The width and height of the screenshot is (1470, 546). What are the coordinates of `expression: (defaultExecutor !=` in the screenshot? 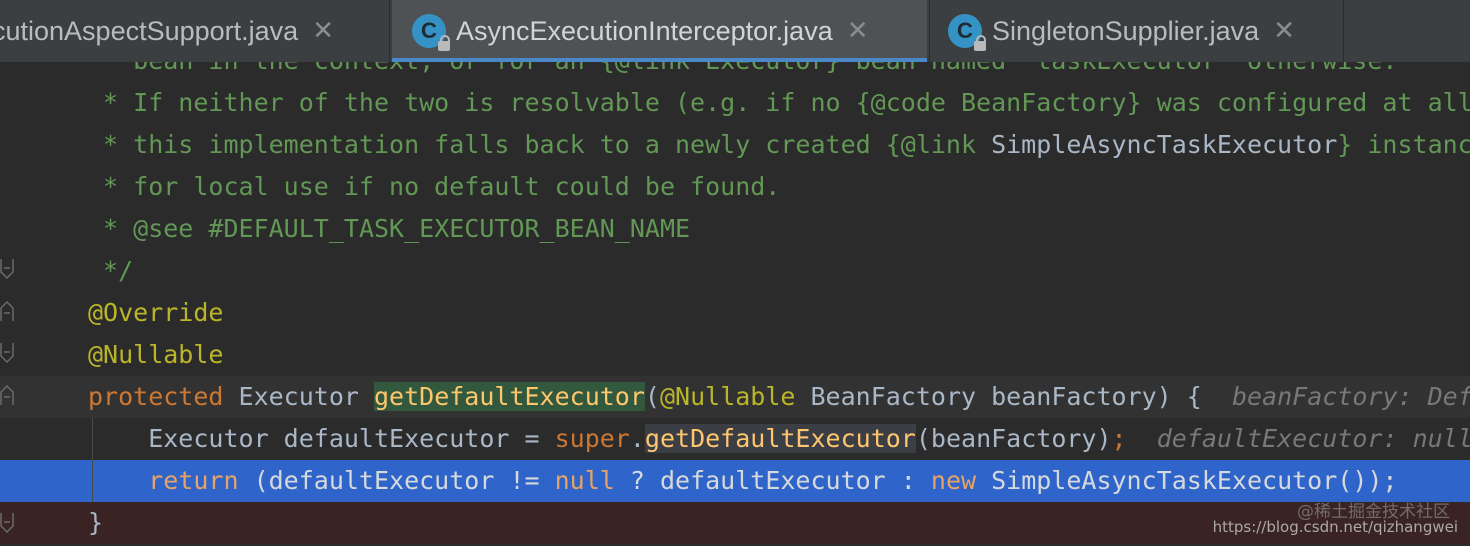 It's located at (396, 480).